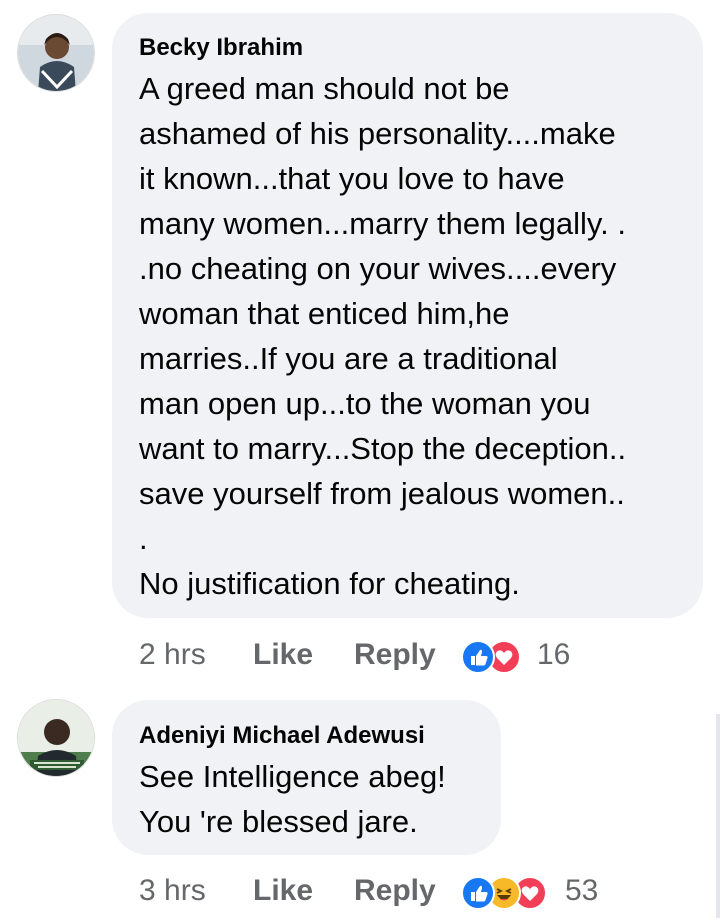  I want to click on comment-actions: 2 hrs Like Reply 16, so click(419, 658).